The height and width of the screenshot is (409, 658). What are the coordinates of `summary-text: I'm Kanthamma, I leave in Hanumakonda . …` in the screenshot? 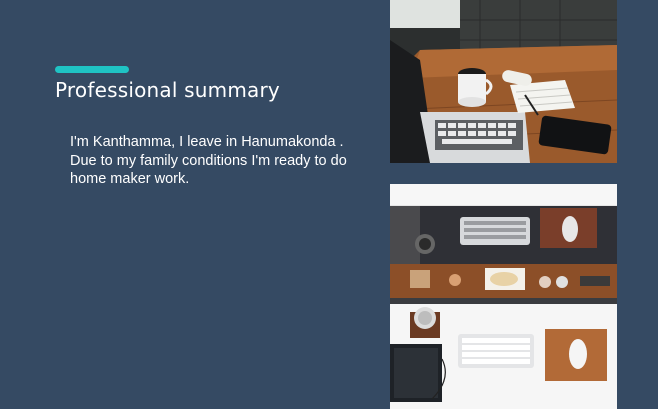 It's located at (208, 161).